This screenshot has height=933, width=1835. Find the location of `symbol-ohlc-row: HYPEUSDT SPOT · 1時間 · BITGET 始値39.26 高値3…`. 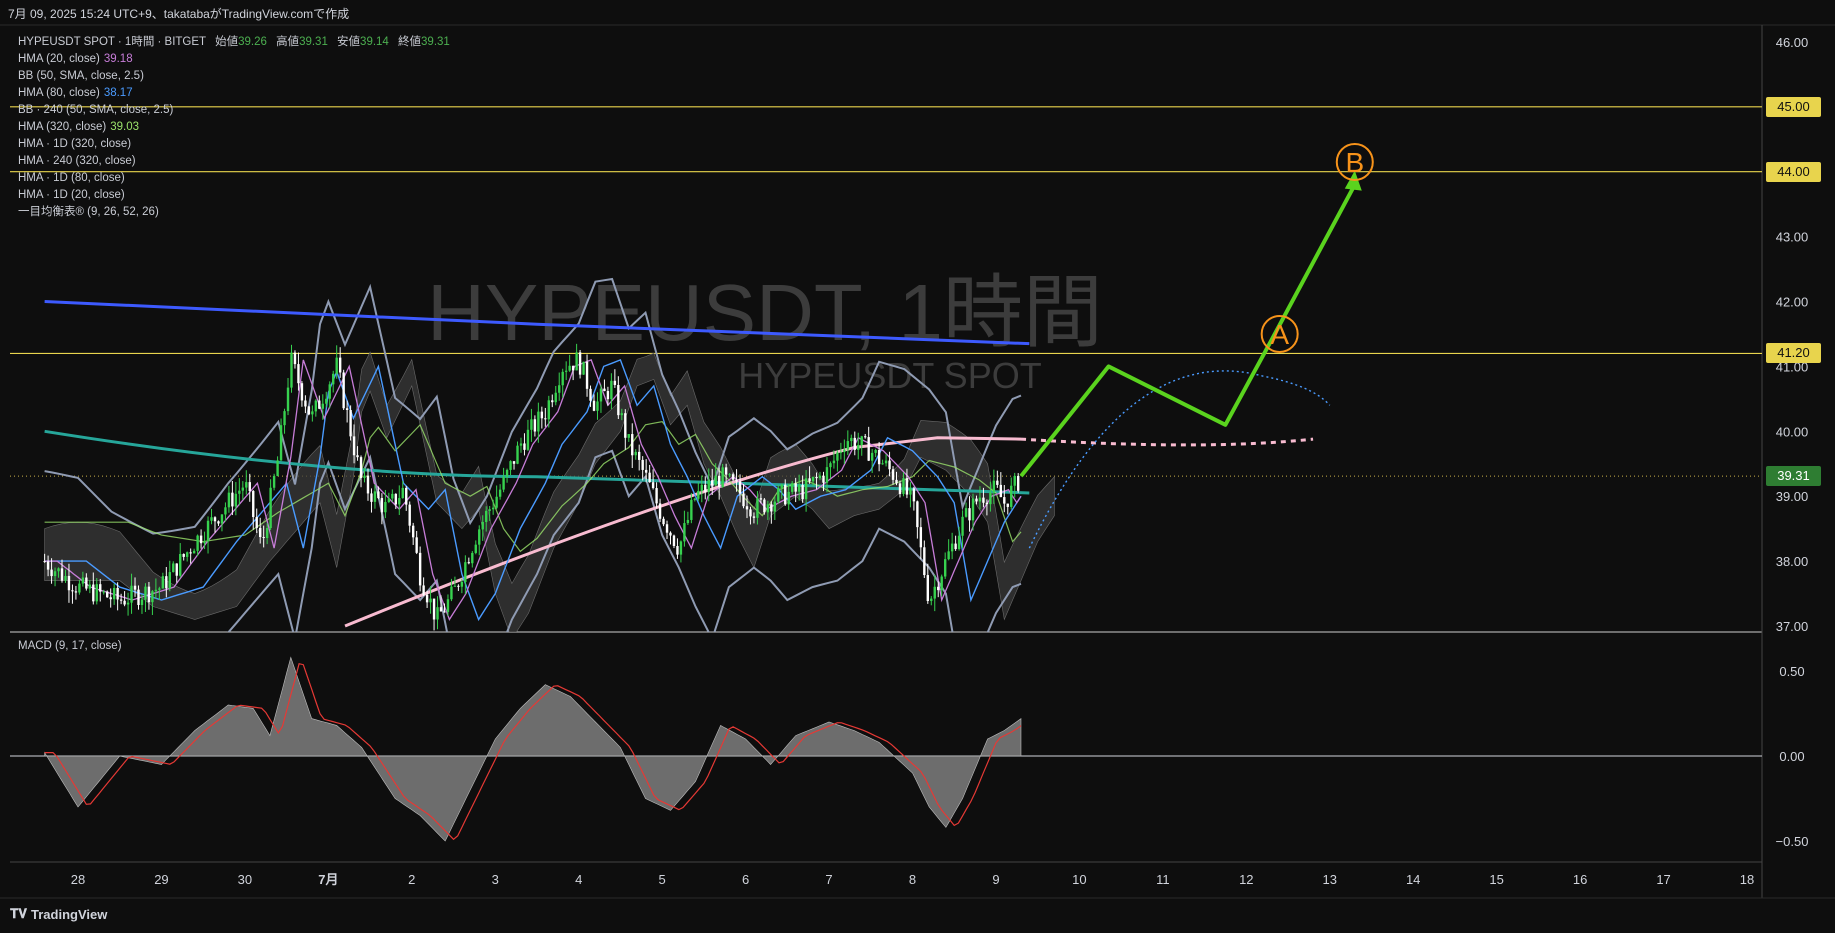

symbol-ohlc-row: HYPEUSDT SPOT · 1時間 · BITGET 始値39.26 高値3… is located at coordinates (234, 42).